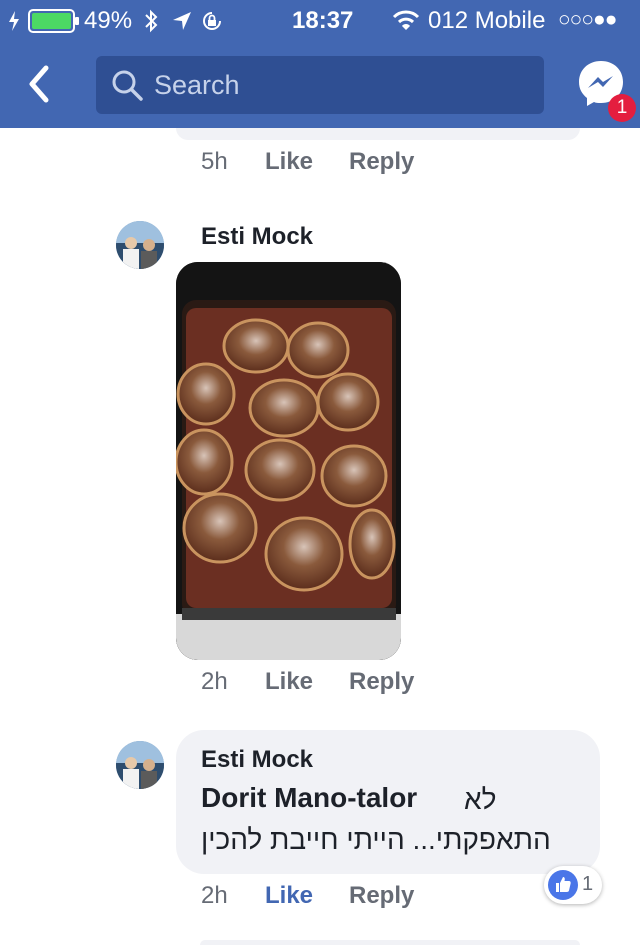 The image size is (640, 945). Describe the element at coordinates (487, 20) in the screenshot. I see `carrier-name: 012 Mobile` at that location.